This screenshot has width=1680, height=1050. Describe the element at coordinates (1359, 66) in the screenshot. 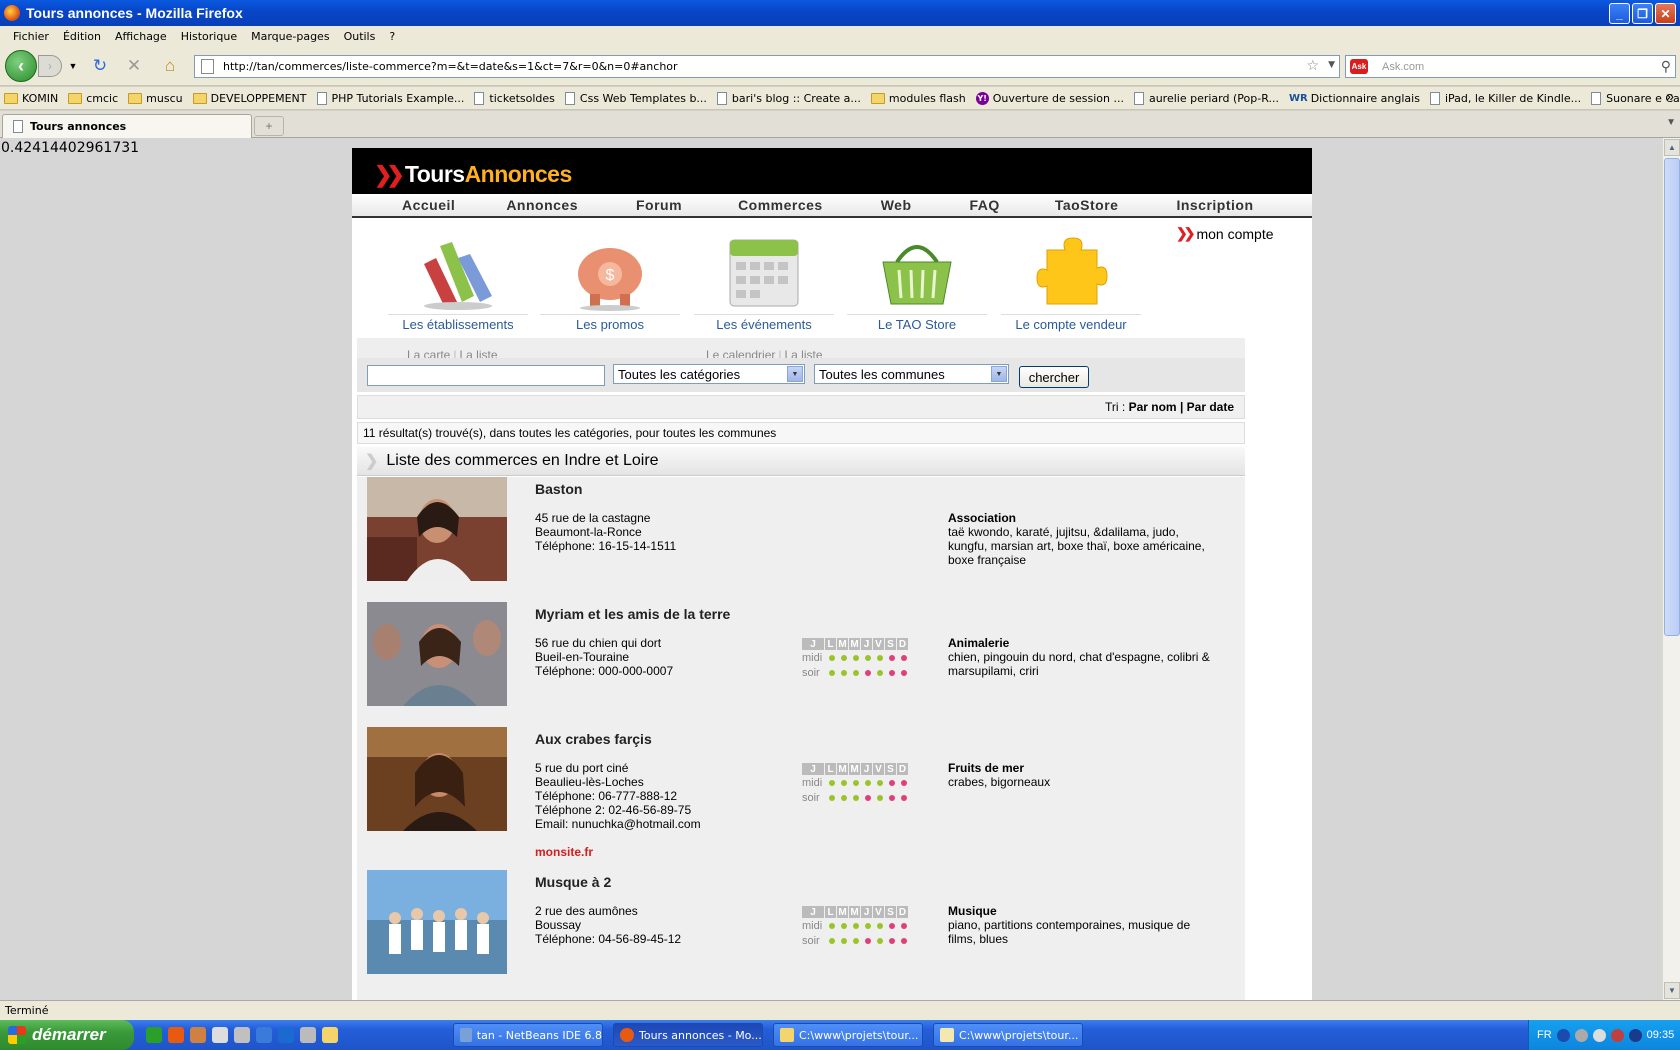

I see `ask-engine-icon: Ask` at that location.